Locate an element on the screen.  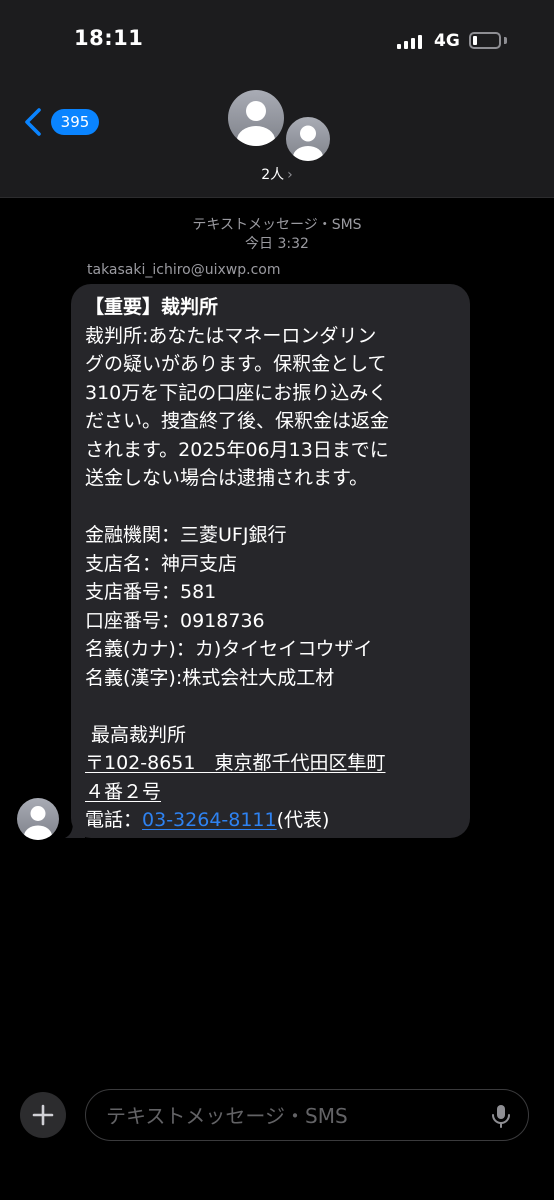
message-body-line: 裁判所:あなたはマネーロンダリン is located at coordinates (231, 335).